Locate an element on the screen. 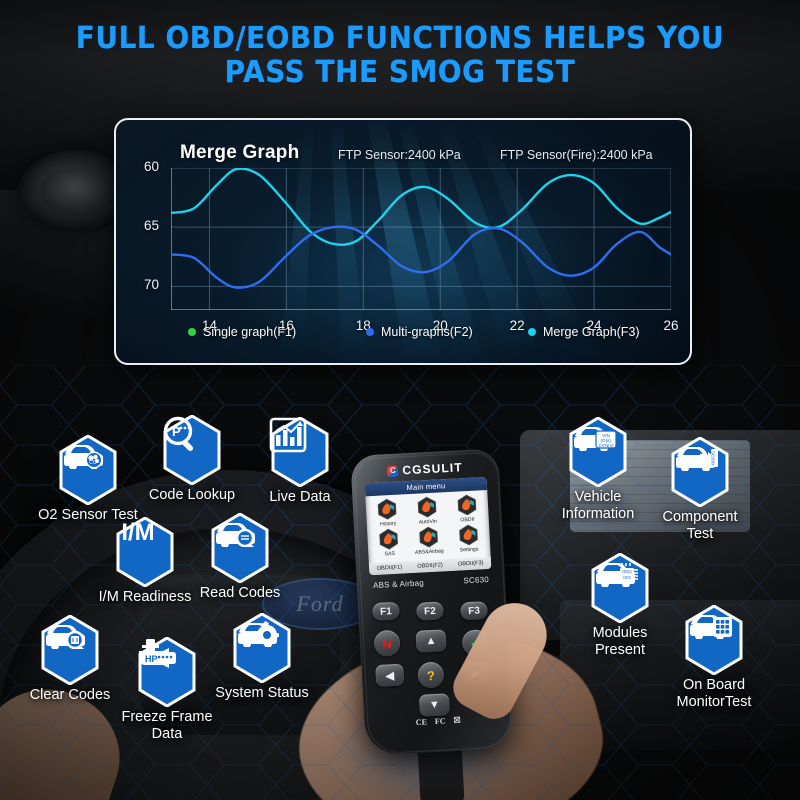 The image size is (800, 800). magnifier-p-icon: P is located at coordinates (192, 450).